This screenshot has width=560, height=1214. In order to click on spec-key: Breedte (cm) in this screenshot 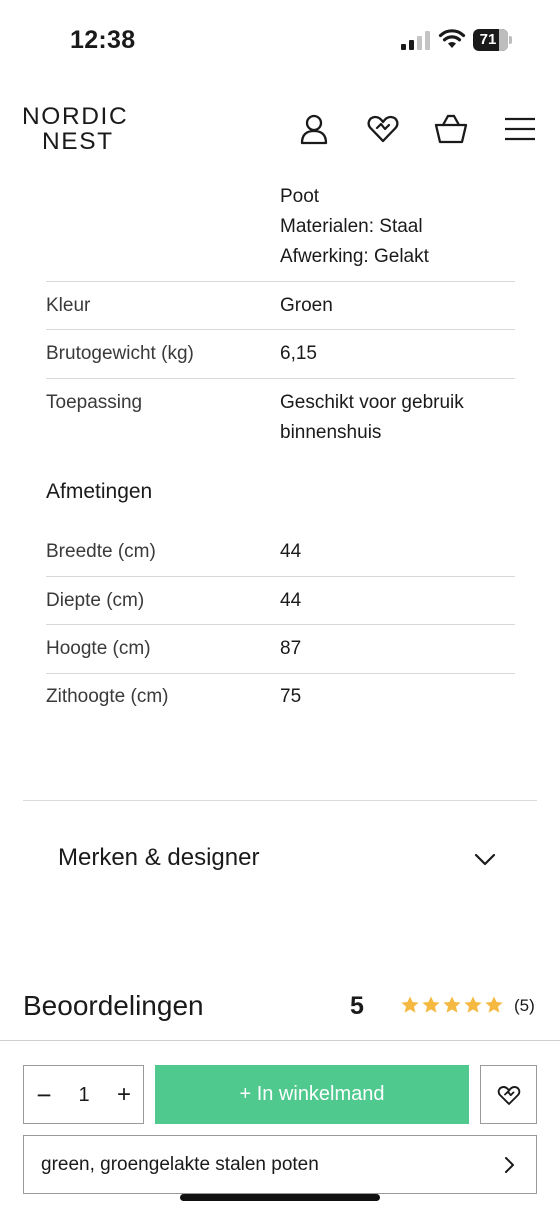, I will do `click(101, 551)`.